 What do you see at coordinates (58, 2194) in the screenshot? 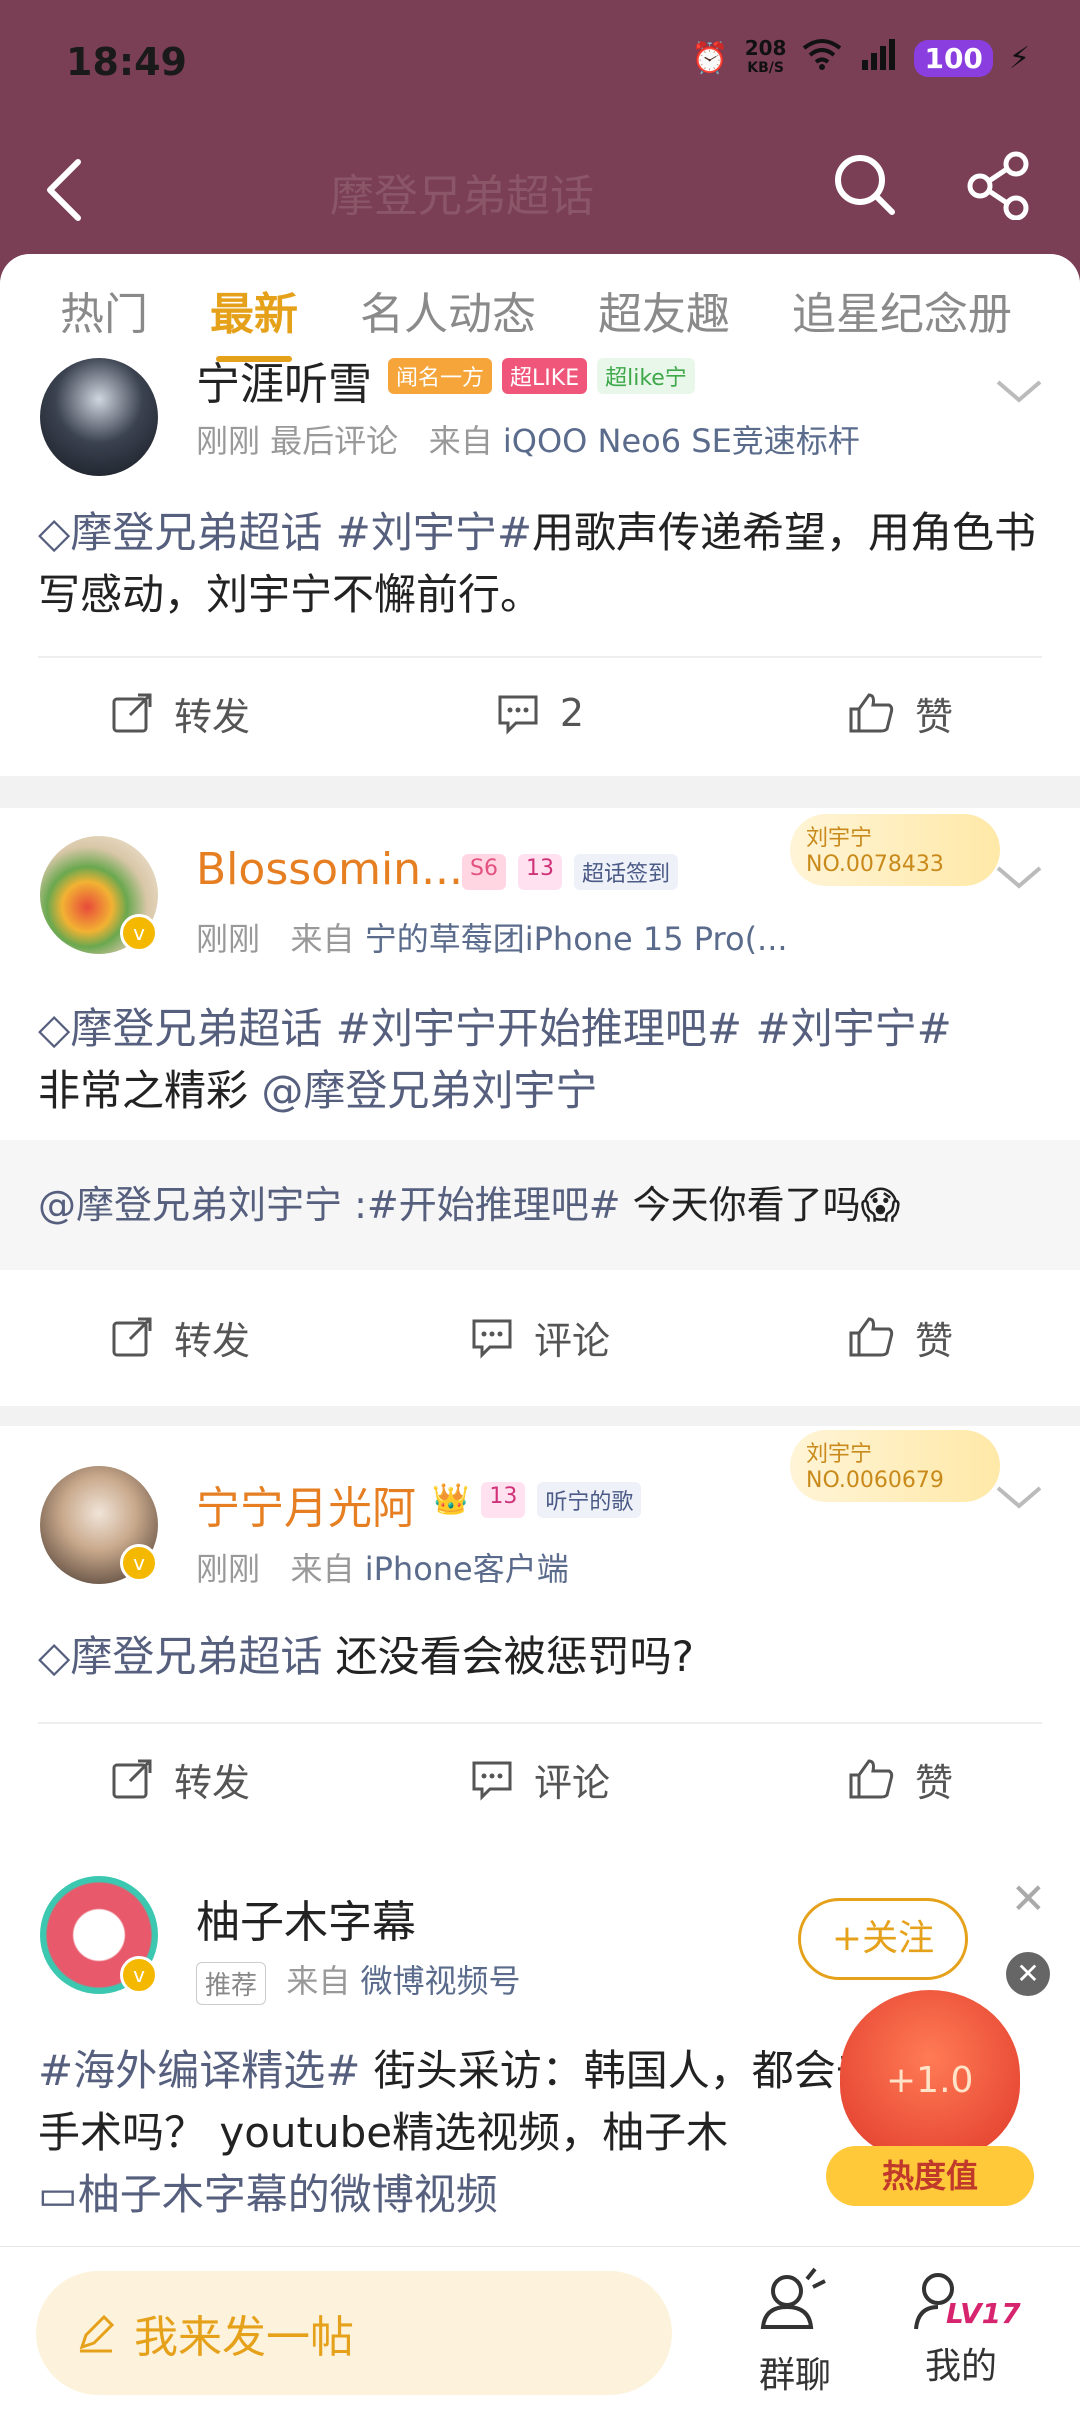
I see `video-icon: ▭` at bounding box center [58, 2194].